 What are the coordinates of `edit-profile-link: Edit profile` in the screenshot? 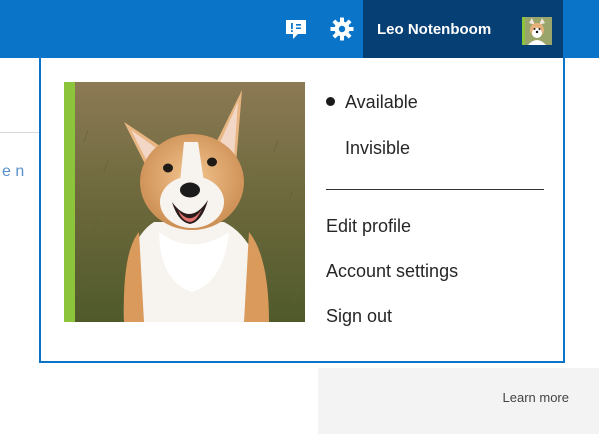 It's located at (368, 226).